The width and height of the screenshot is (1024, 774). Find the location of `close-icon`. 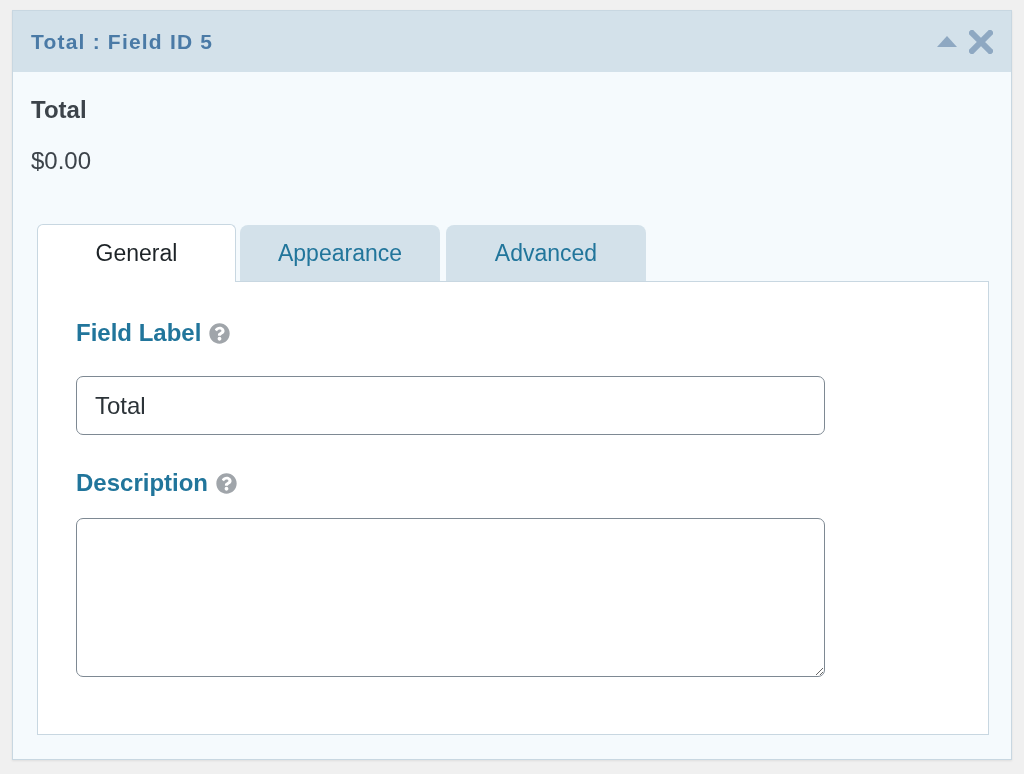

close-icon is located at coordinates (981, 41).